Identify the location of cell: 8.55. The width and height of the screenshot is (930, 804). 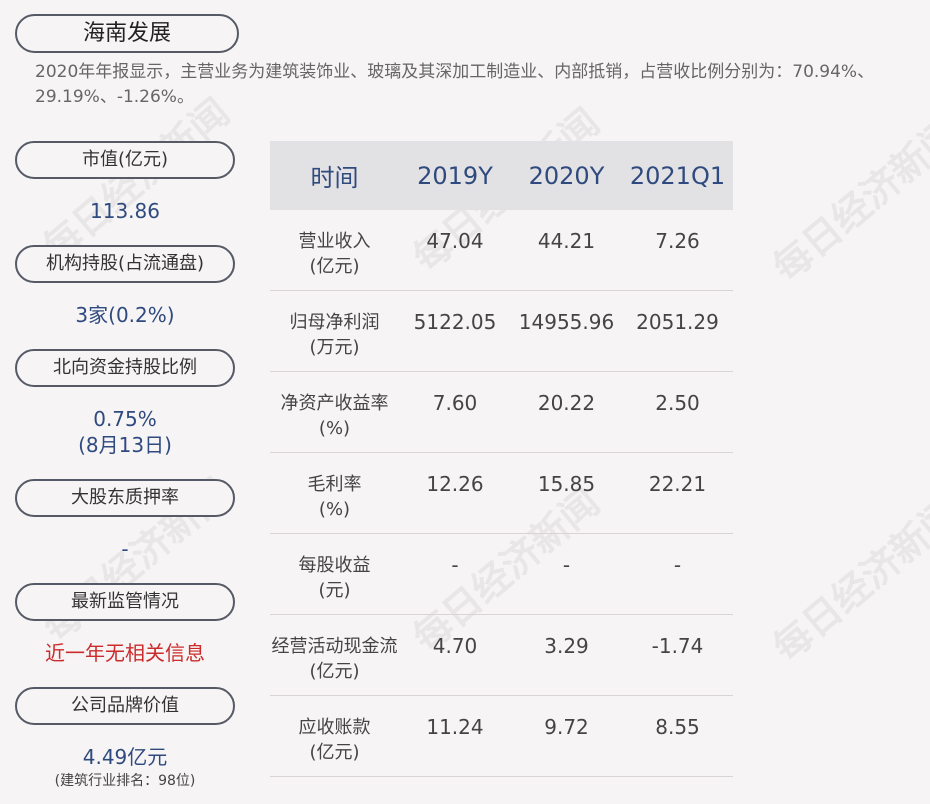
(677, 727).